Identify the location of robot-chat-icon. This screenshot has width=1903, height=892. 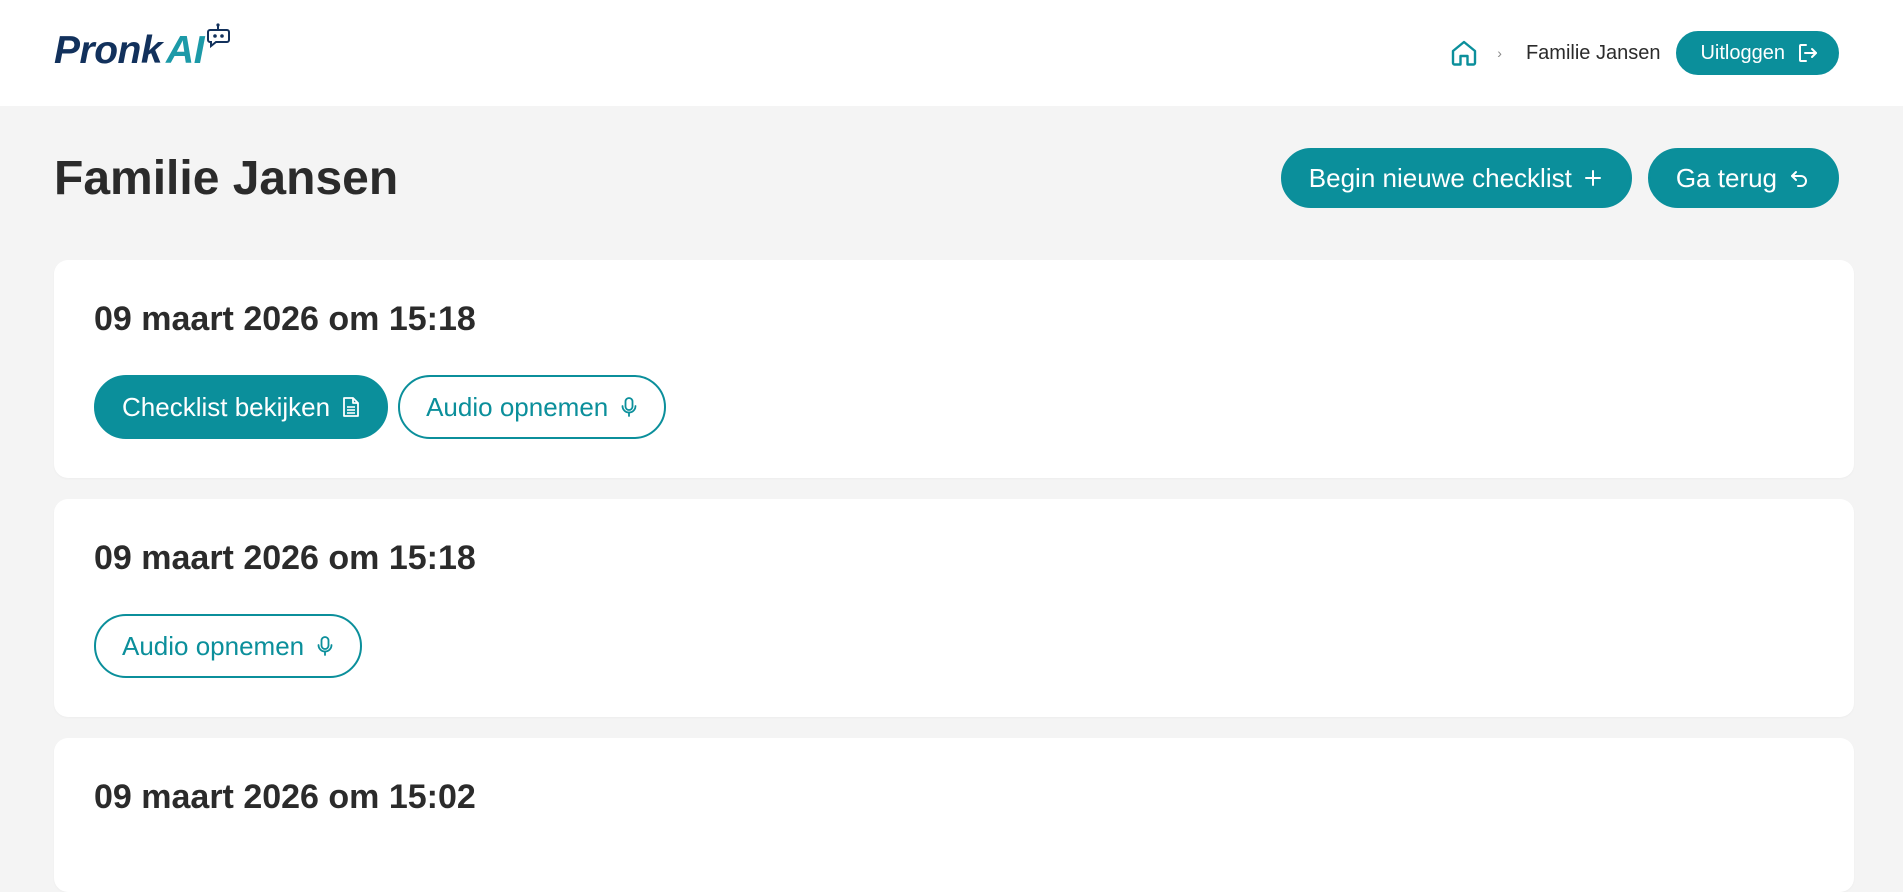
(219, 36).